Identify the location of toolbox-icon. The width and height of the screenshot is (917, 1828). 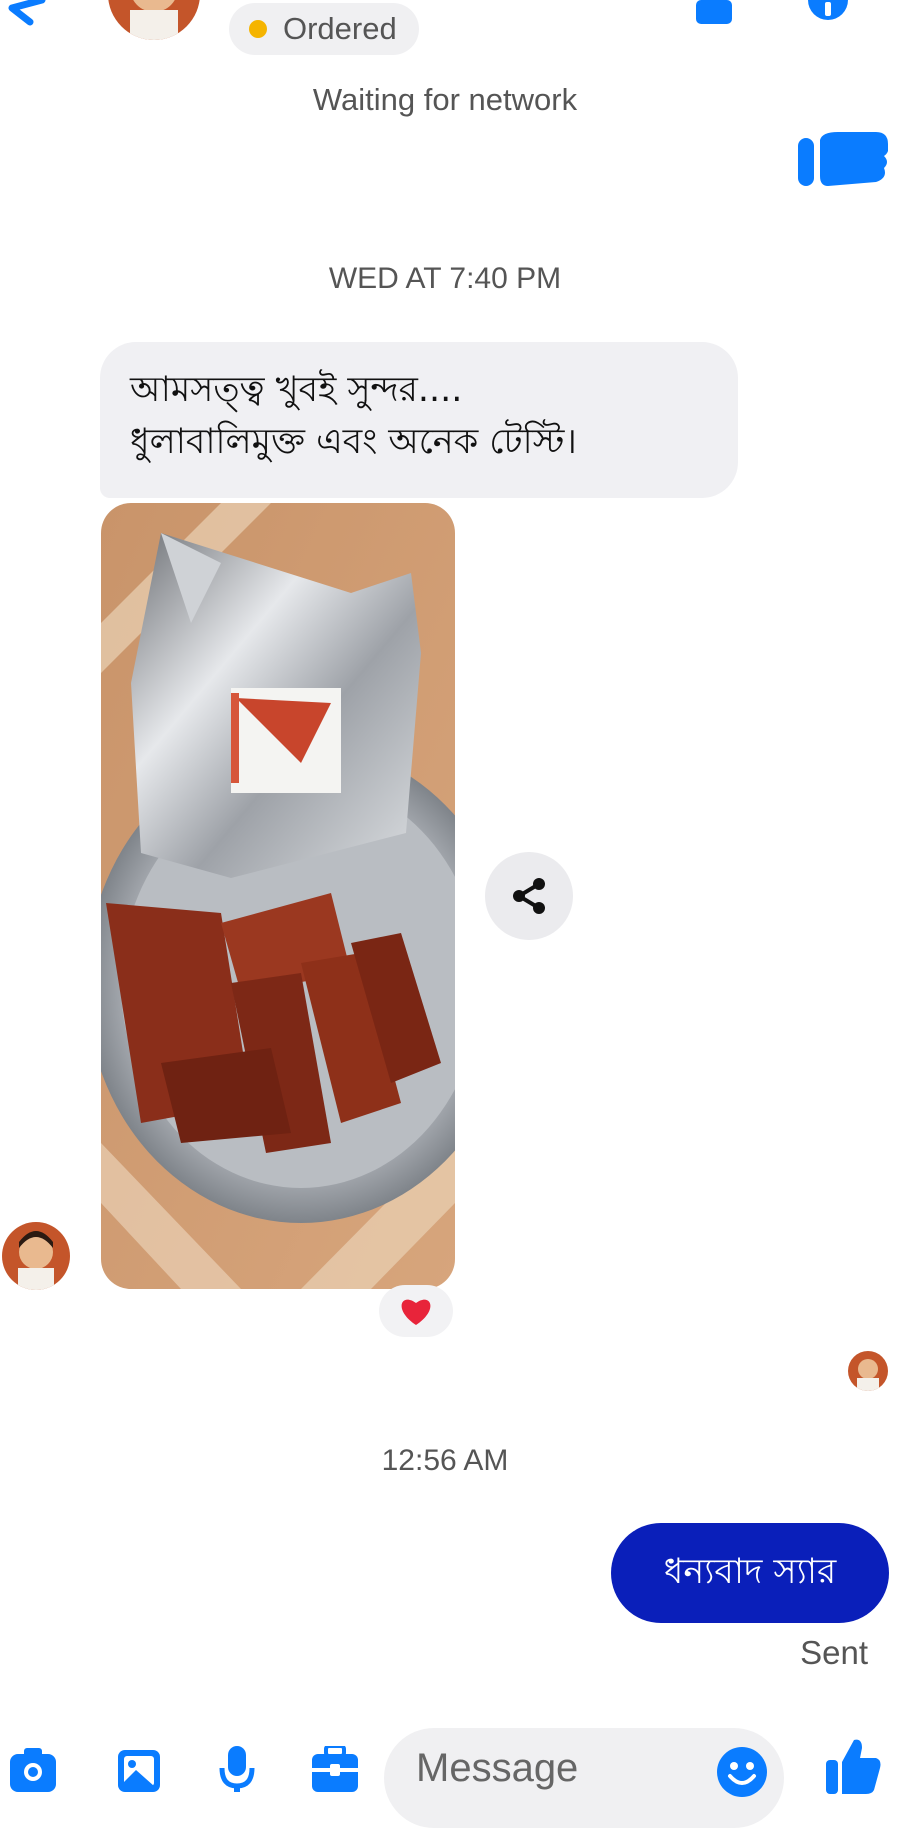
(335, 1769).